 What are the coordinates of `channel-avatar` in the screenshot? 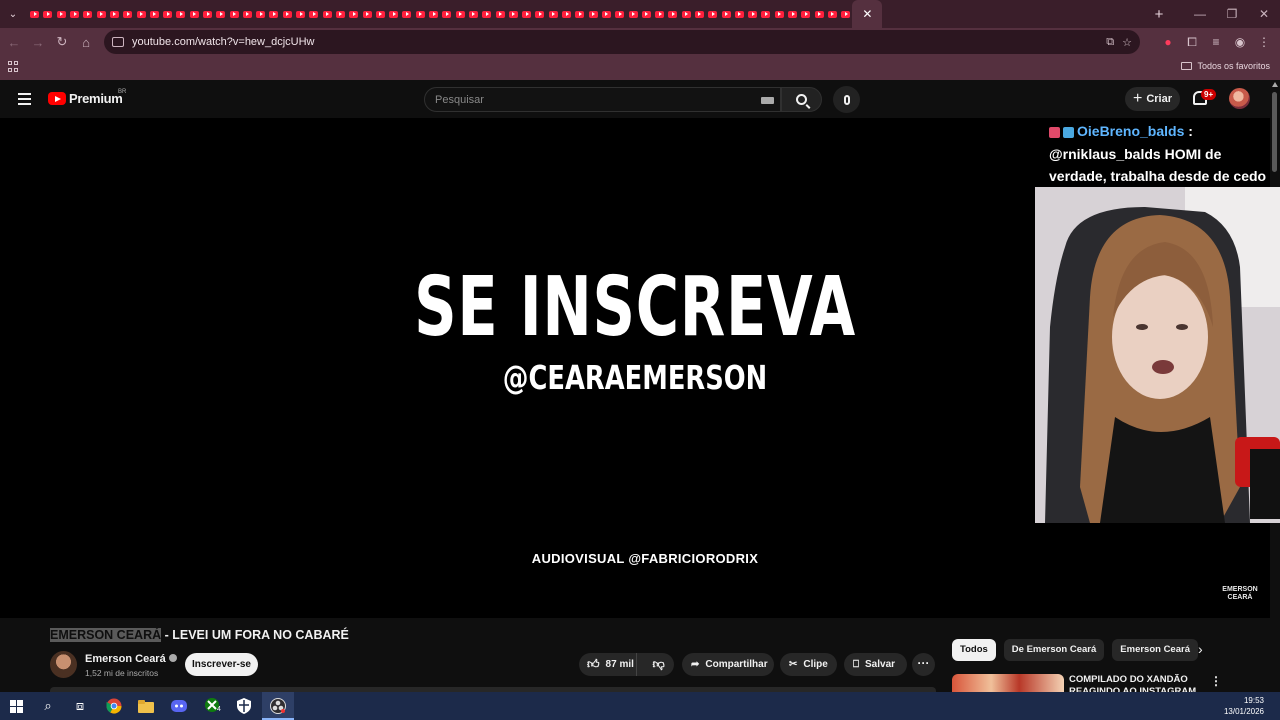 It's located at (63, 664).